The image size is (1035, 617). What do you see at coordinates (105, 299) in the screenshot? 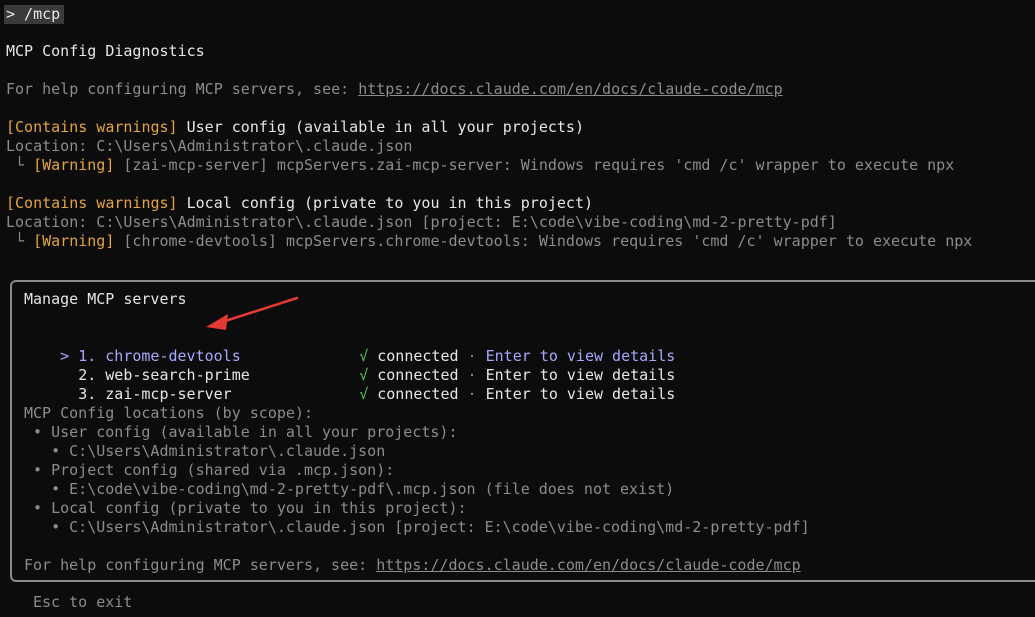
I see `panel-title: Manage MCP servers` at bounding box center [105, 299].